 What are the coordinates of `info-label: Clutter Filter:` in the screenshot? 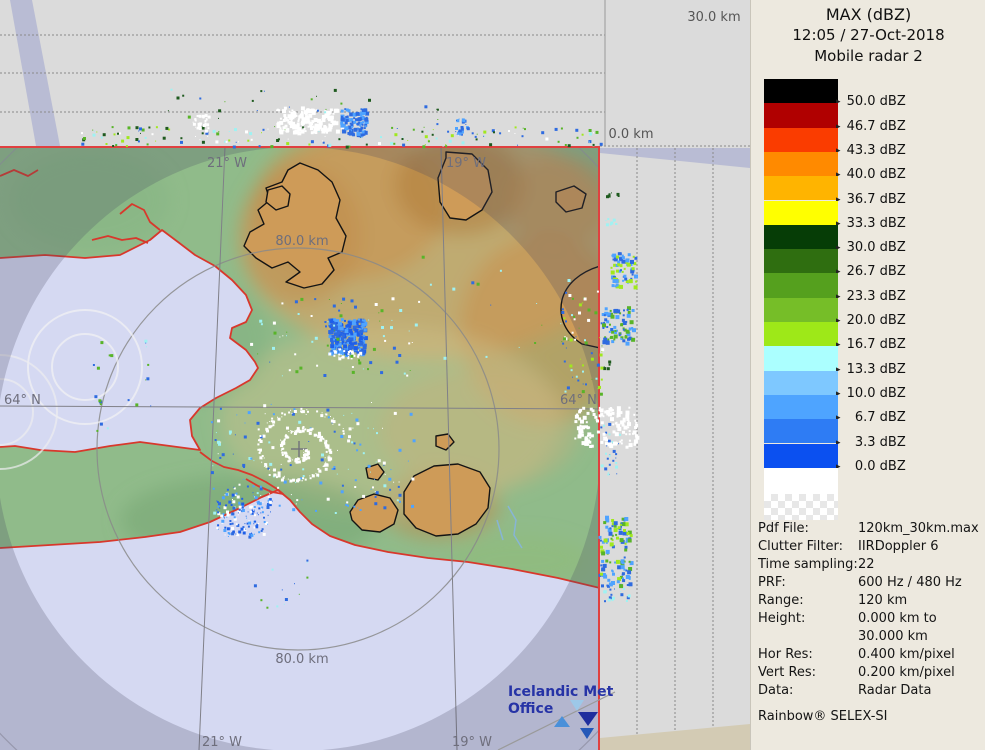 It's located at (800, 546).